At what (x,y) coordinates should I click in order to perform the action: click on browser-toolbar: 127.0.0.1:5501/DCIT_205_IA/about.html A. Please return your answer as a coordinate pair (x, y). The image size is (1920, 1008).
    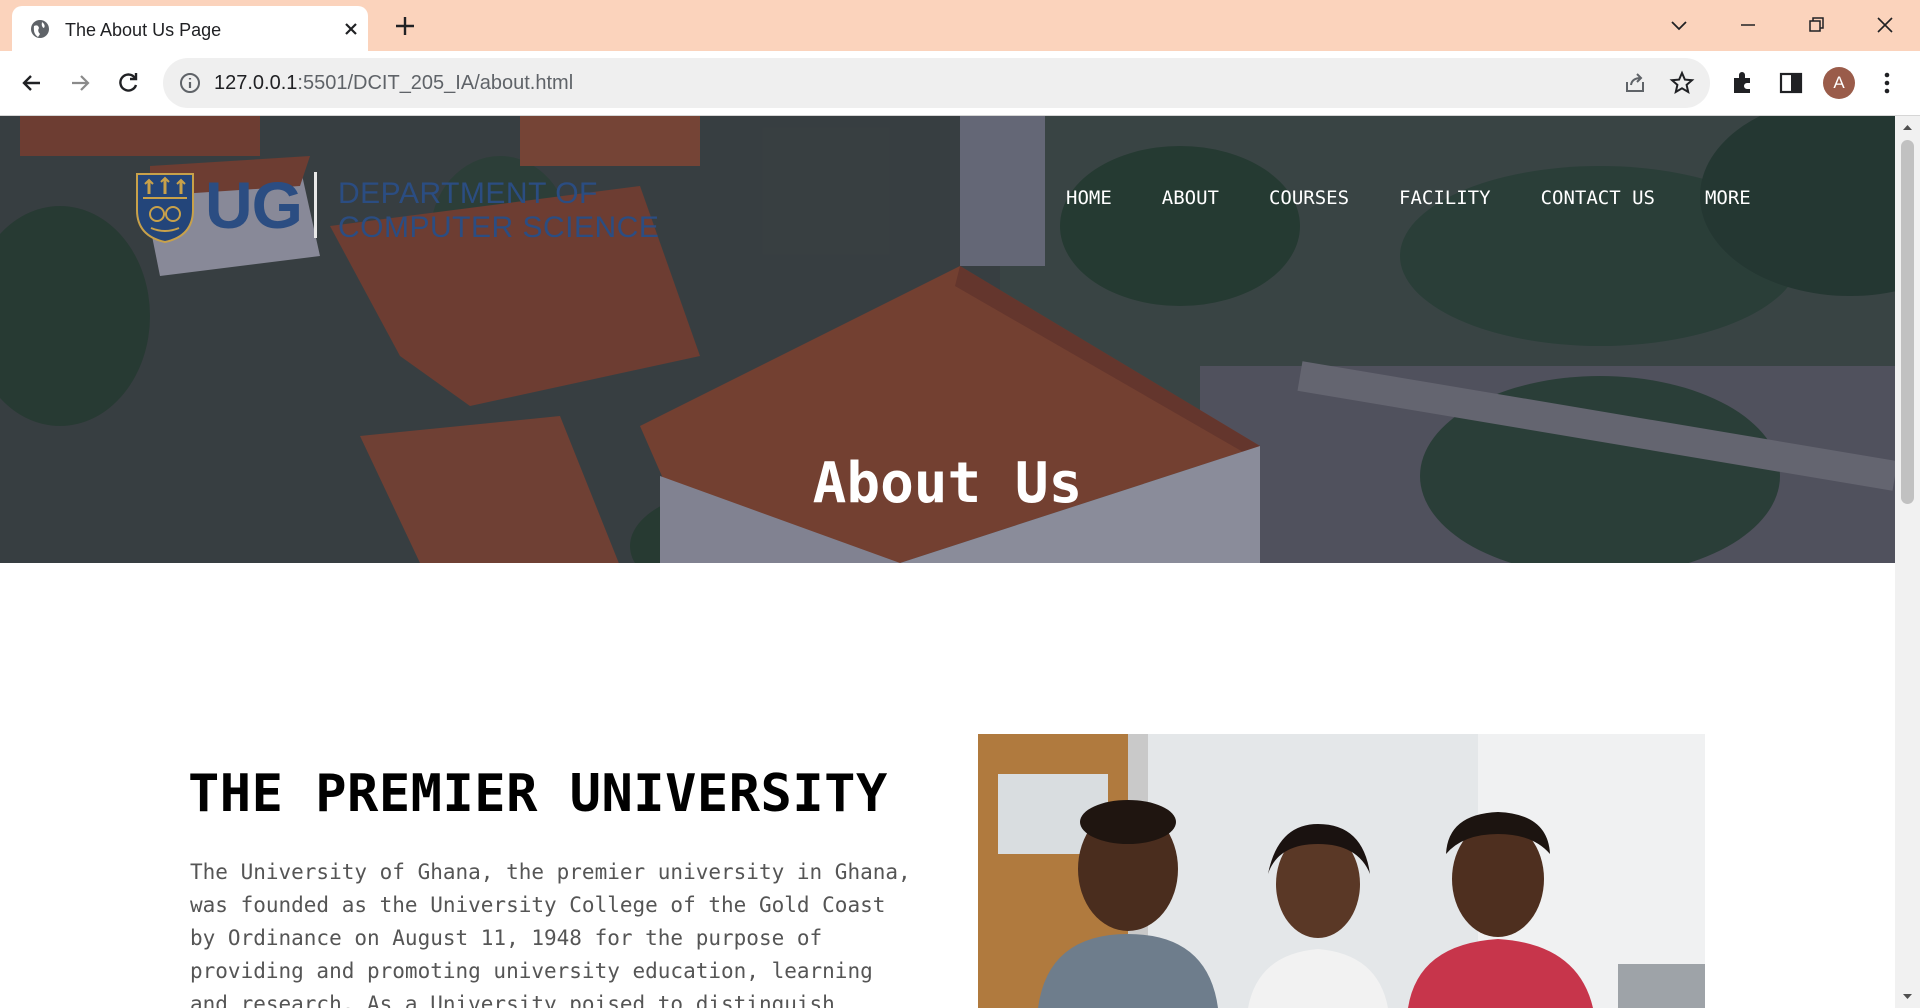
    Looking at the image, I should click on (960, 83).